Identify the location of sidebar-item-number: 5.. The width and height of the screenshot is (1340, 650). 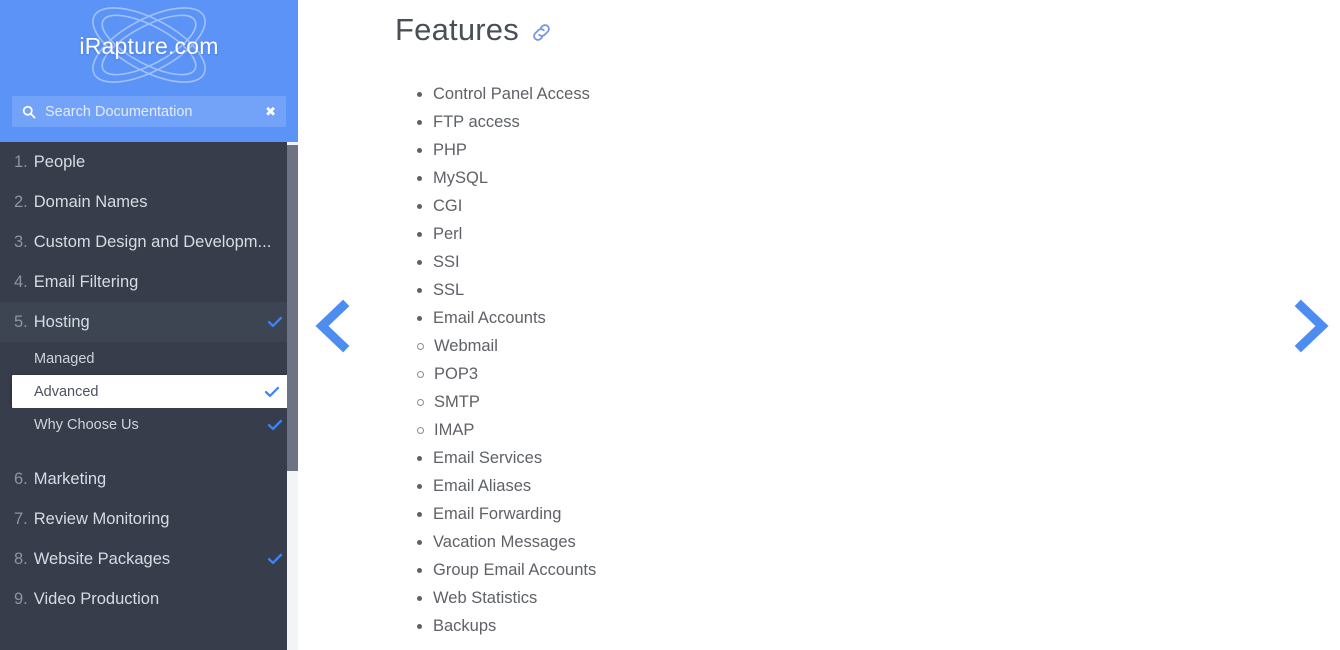
(21, 321).